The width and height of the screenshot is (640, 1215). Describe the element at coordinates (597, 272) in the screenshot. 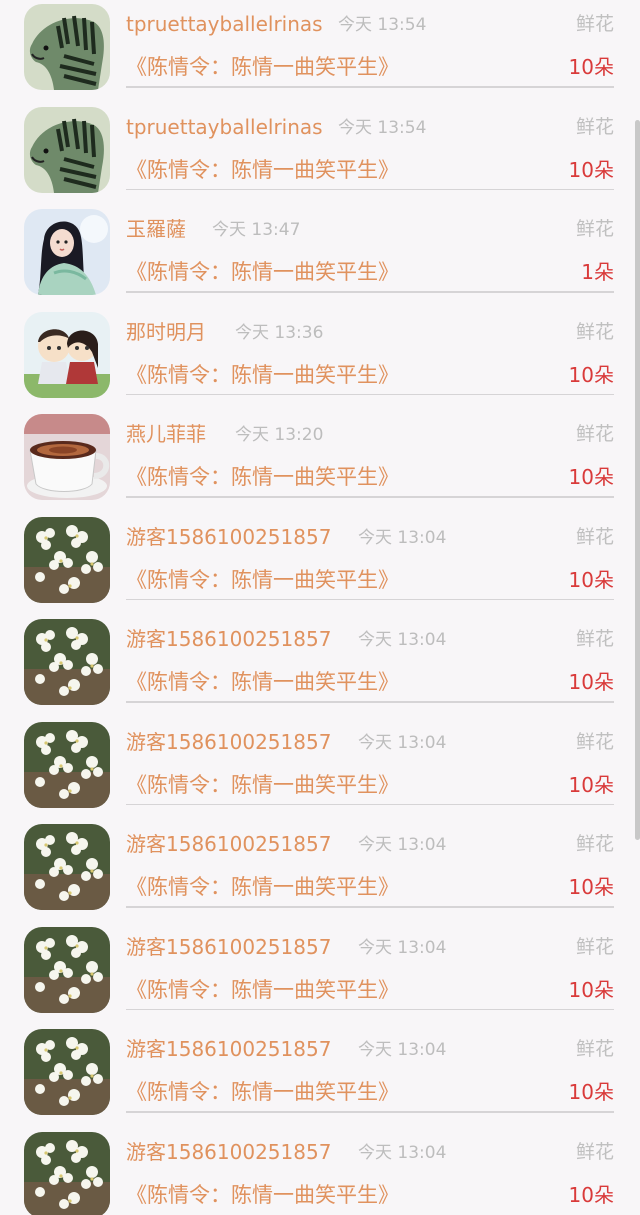

I see `gift-count: 1朵` at that location.